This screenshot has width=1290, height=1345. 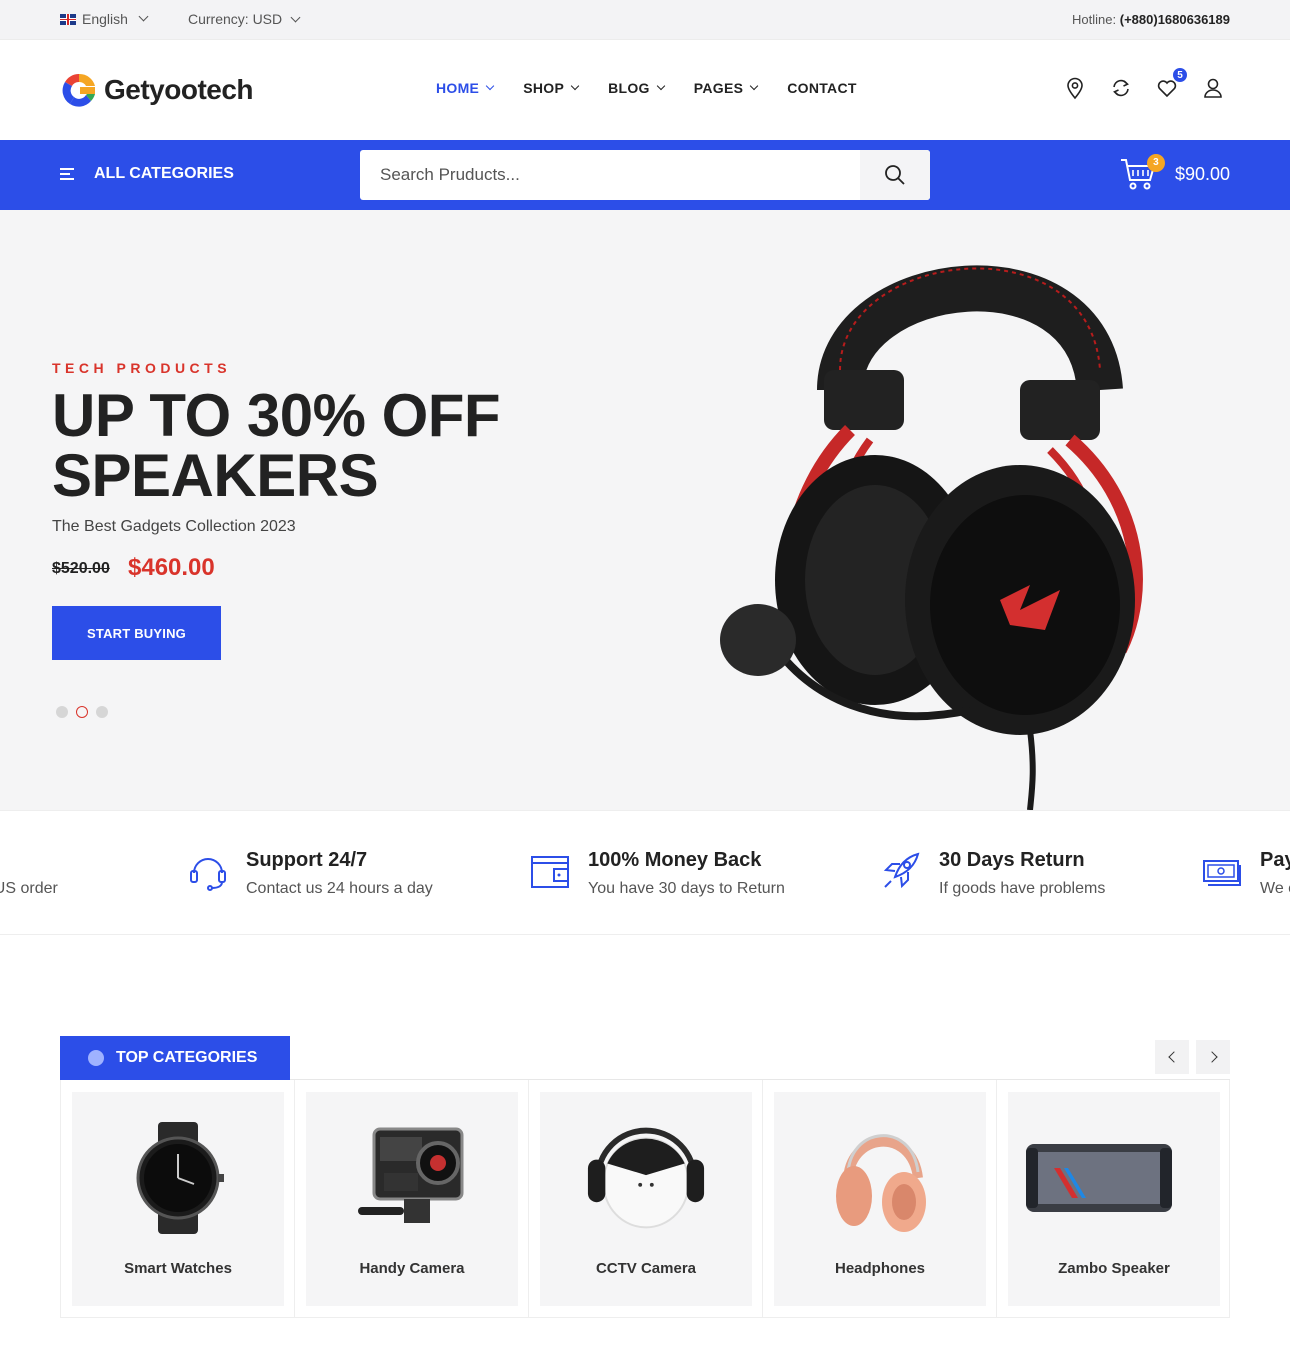 I want to click on category-item: Smart Watches, so click(x=178, y=1198).